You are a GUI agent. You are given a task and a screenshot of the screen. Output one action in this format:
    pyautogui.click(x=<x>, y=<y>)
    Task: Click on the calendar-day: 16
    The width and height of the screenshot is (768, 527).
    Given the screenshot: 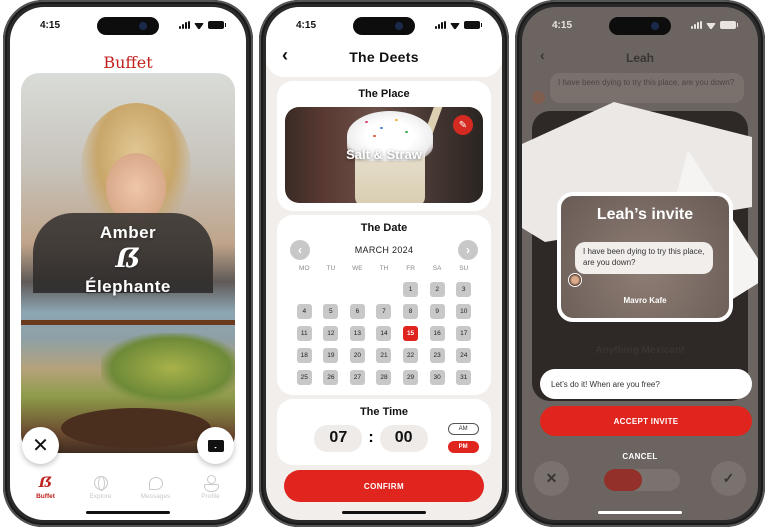 What is the action you would take?
    pyautogui.click(x=437, y=333)
    